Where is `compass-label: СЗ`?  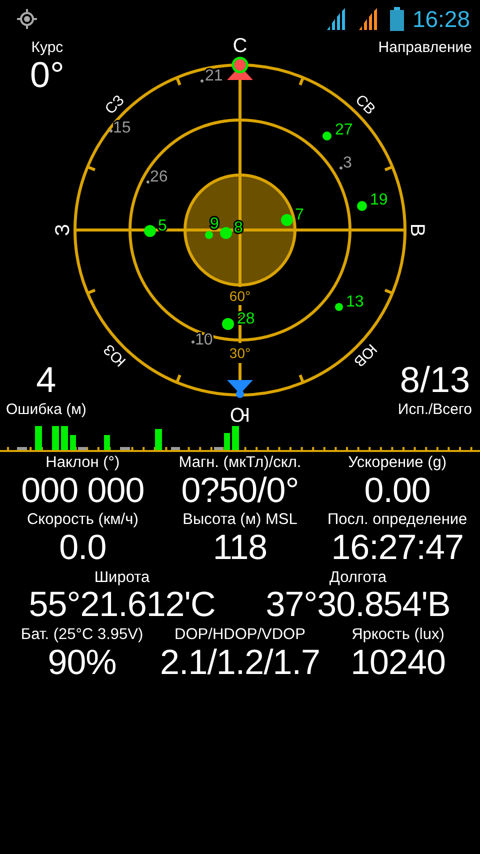 compass-label: СЗ is located at coordinates (115, 105).